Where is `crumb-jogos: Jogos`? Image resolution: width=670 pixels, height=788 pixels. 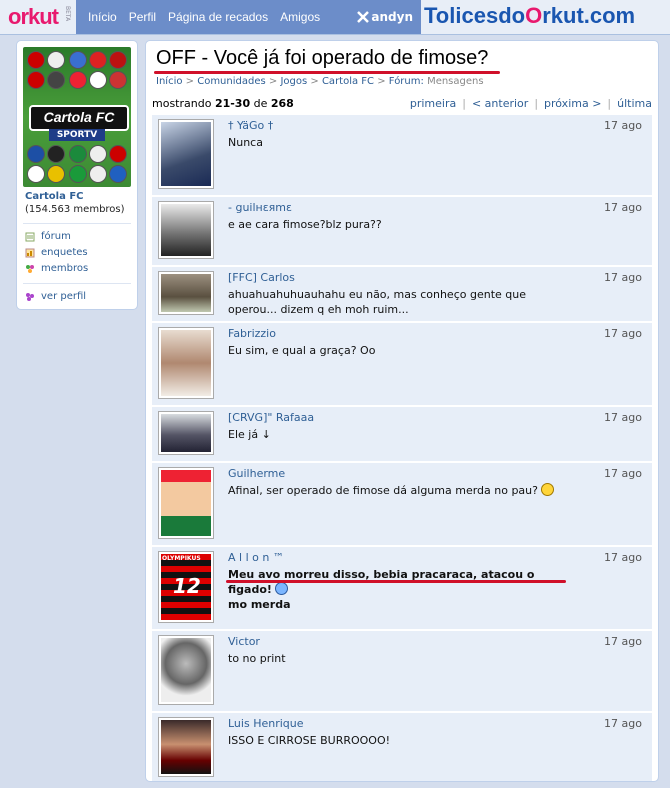
crumb-jogos: Jogos is located at coordinates (293, 81).